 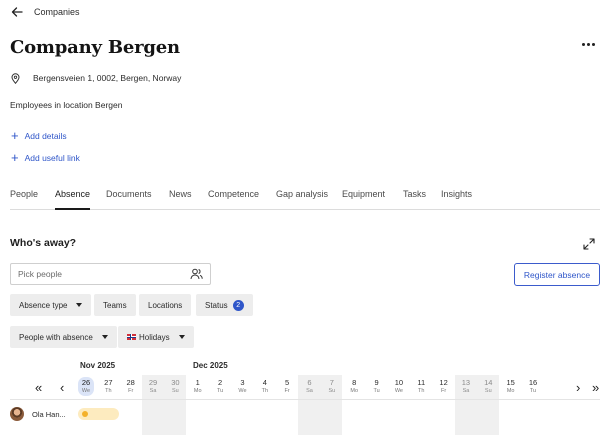 What do you see at coordinates (17, 414) in the screenshot?
I see `avatar` at bounding box center [17, 414].